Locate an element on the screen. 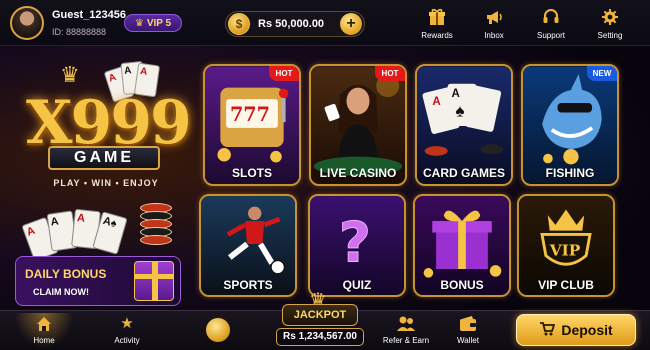 Image resolution: width=650 pixels, height=350 pixels. users-icon is located at coordinates (406, 324).